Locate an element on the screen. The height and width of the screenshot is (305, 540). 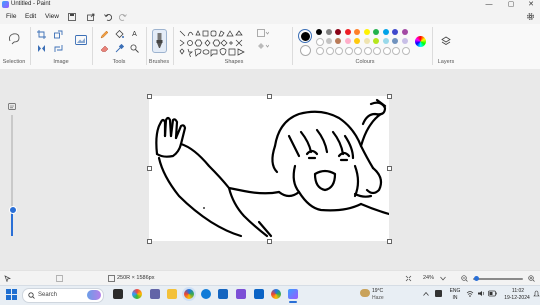
crop-icon is located at coordinates (41, 34).